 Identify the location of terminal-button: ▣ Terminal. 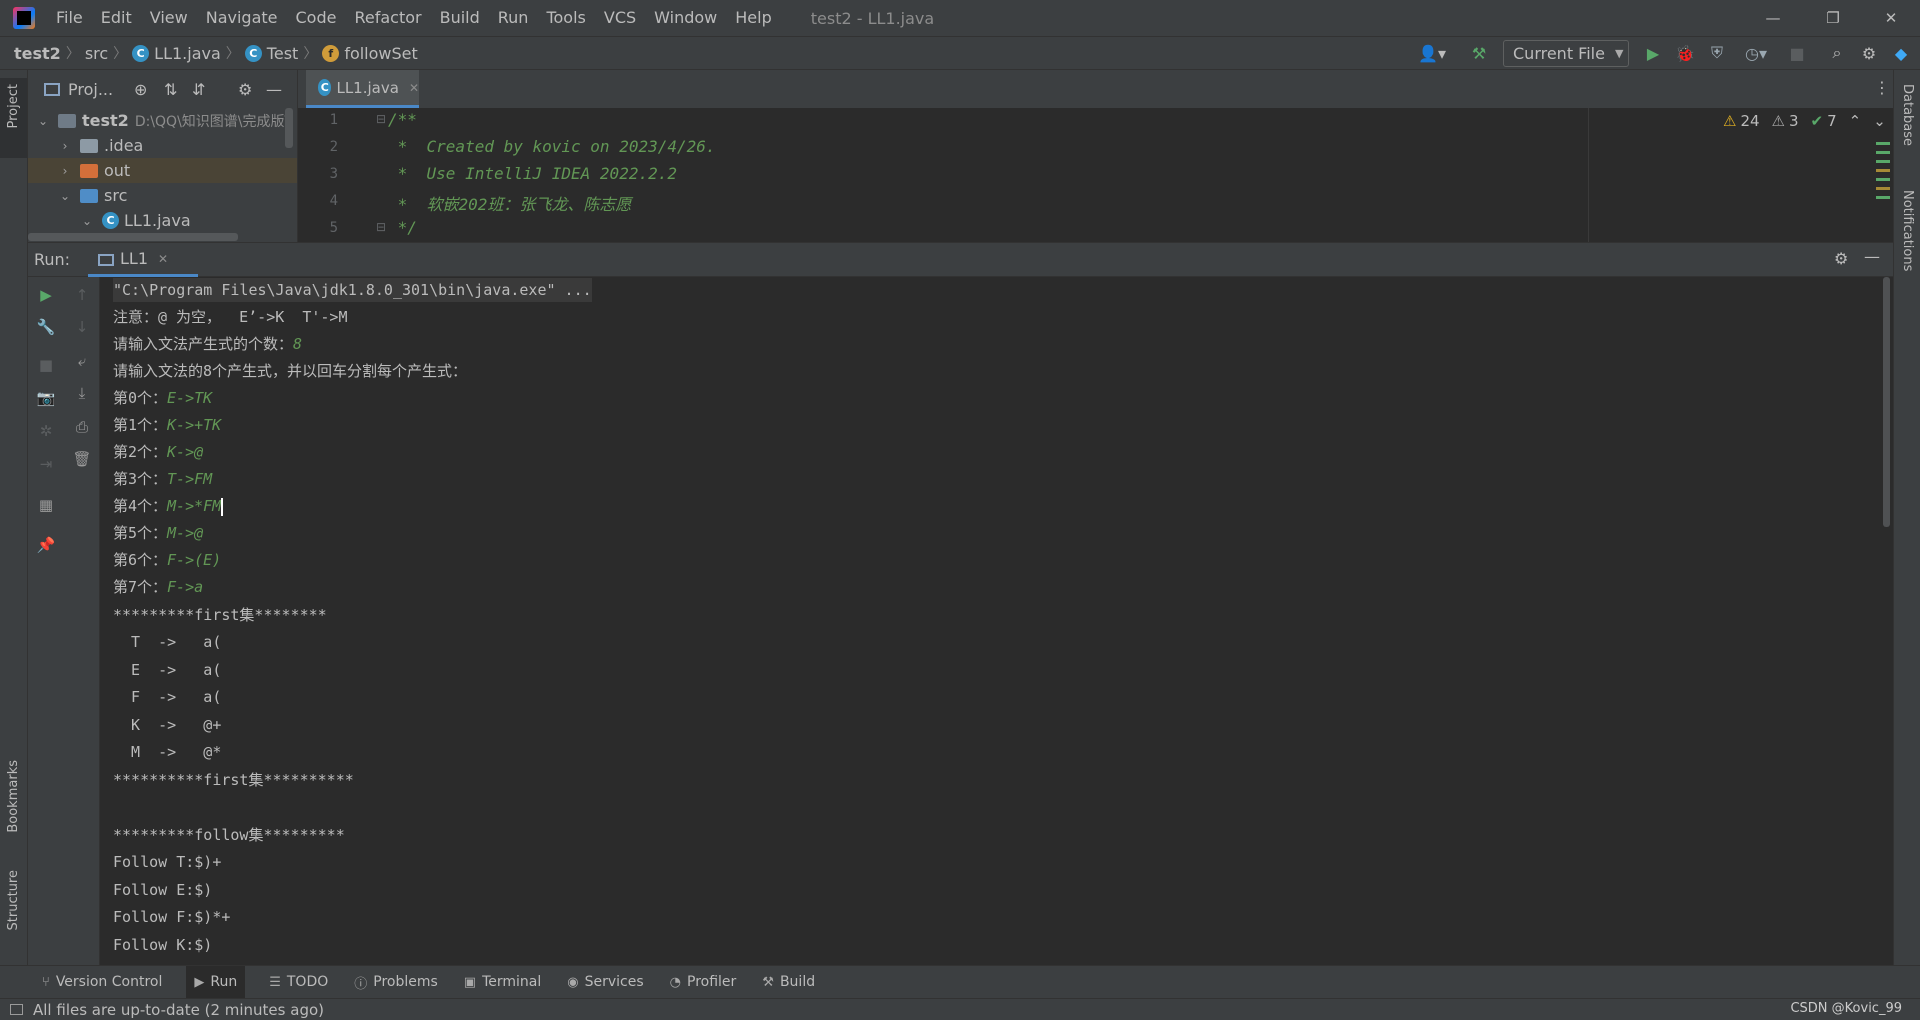
(502, 982).